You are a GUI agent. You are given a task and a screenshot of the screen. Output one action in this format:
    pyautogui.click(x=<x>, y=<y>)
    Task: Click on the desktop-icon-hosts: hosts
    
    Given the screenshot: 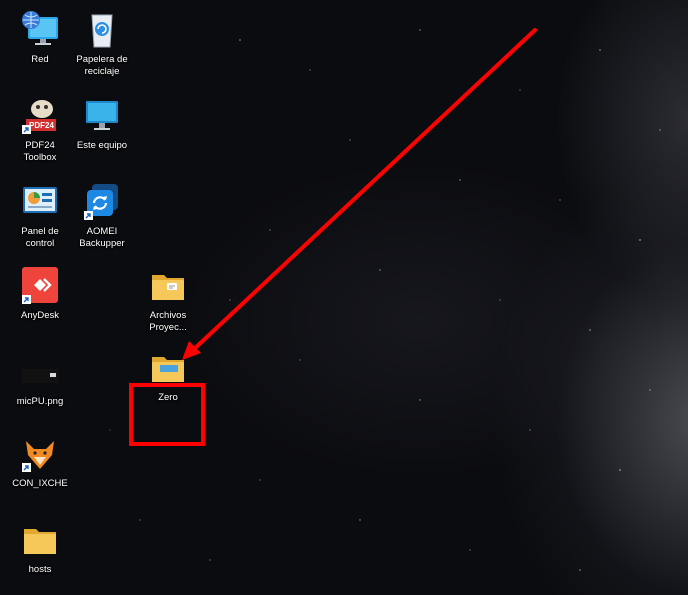 What is the action you would take?
    pyautogui.click(x=40, y=547)
    